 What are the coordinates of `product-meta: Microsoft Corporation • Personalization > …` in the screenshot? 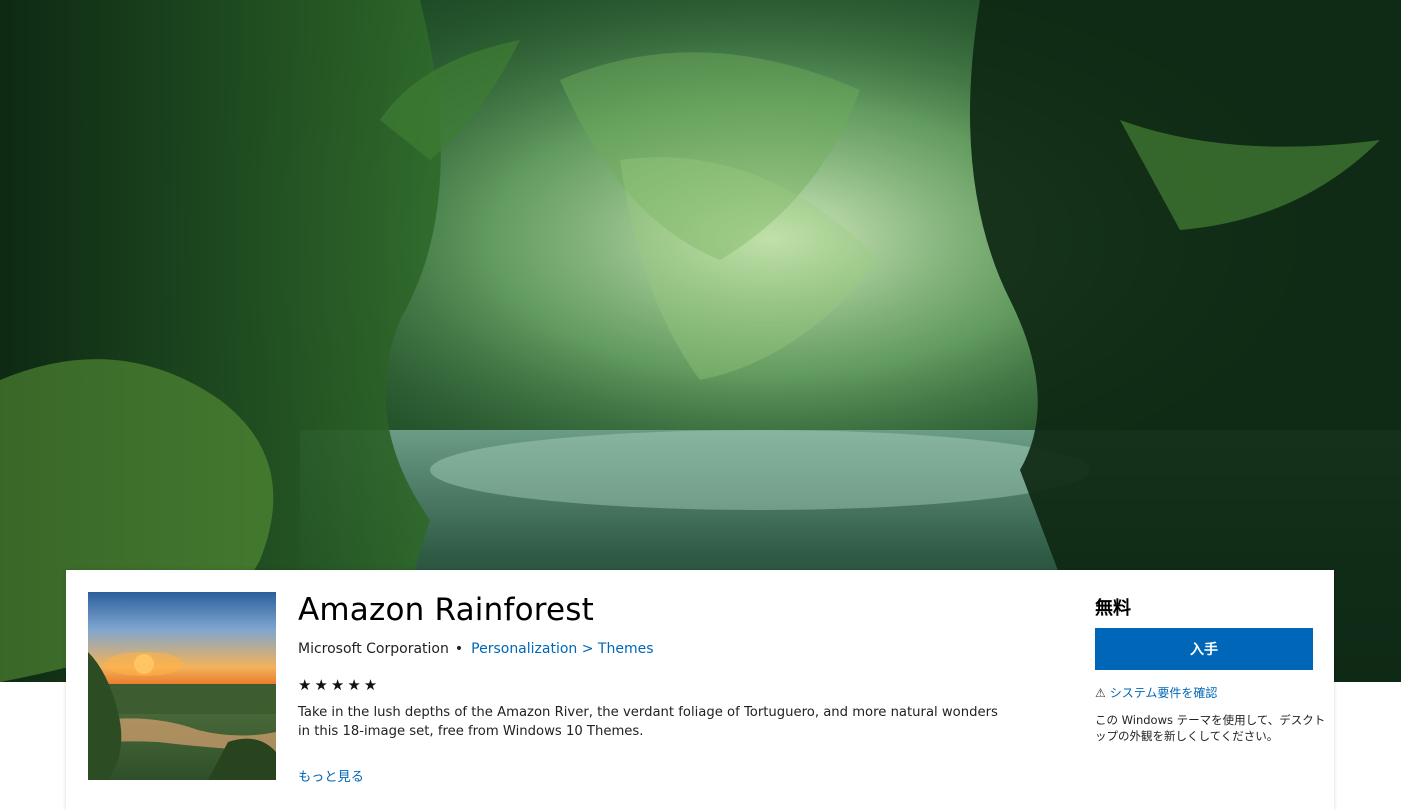 It's located at (476, 649).